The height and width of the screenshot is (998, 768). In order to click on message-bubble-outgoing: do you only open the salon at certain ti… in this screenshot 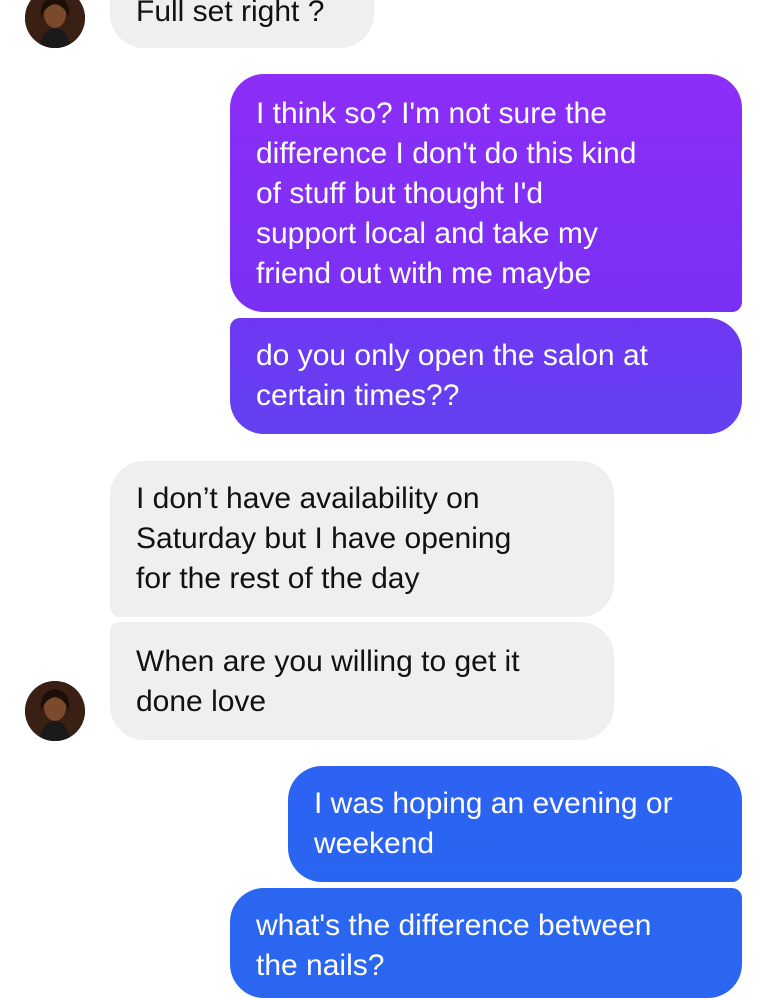, I will do `click(486, 376)`.